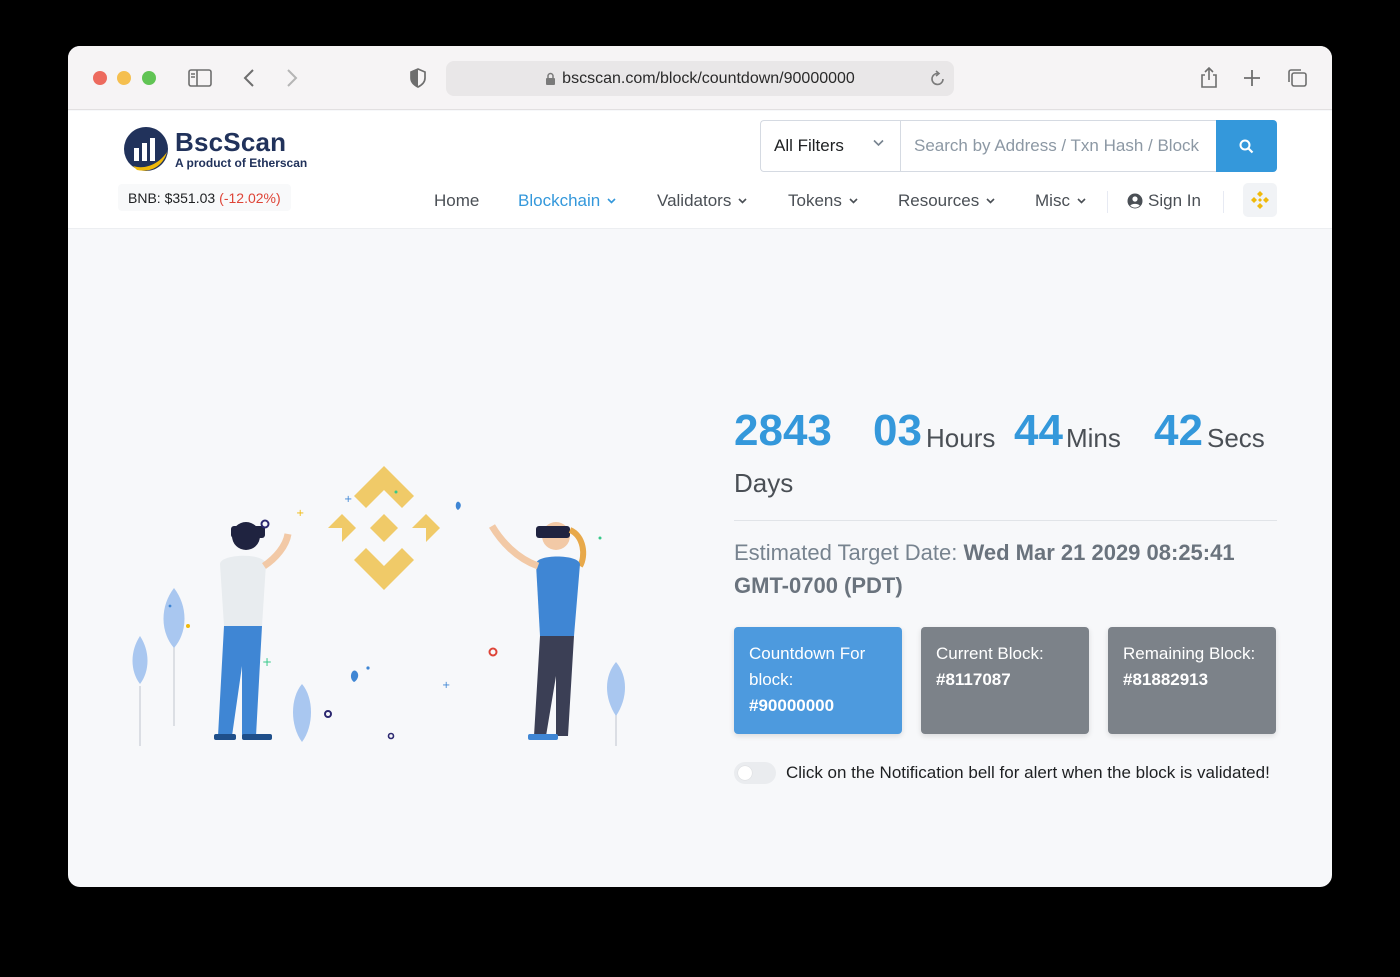  Describe the element at coordinates (559, 200) in the screenshot. I see `nav-blockchain-label: Blockchain` at that location.